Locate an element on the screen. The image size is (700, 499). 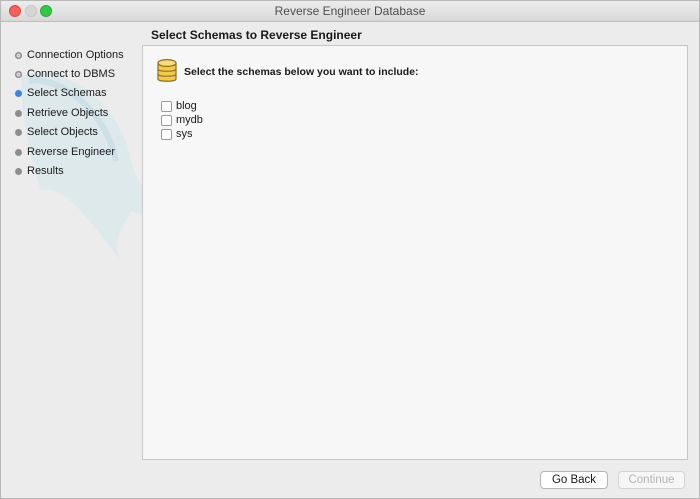
schema-option-mydb: mydb is located at coordinates (182, 120).